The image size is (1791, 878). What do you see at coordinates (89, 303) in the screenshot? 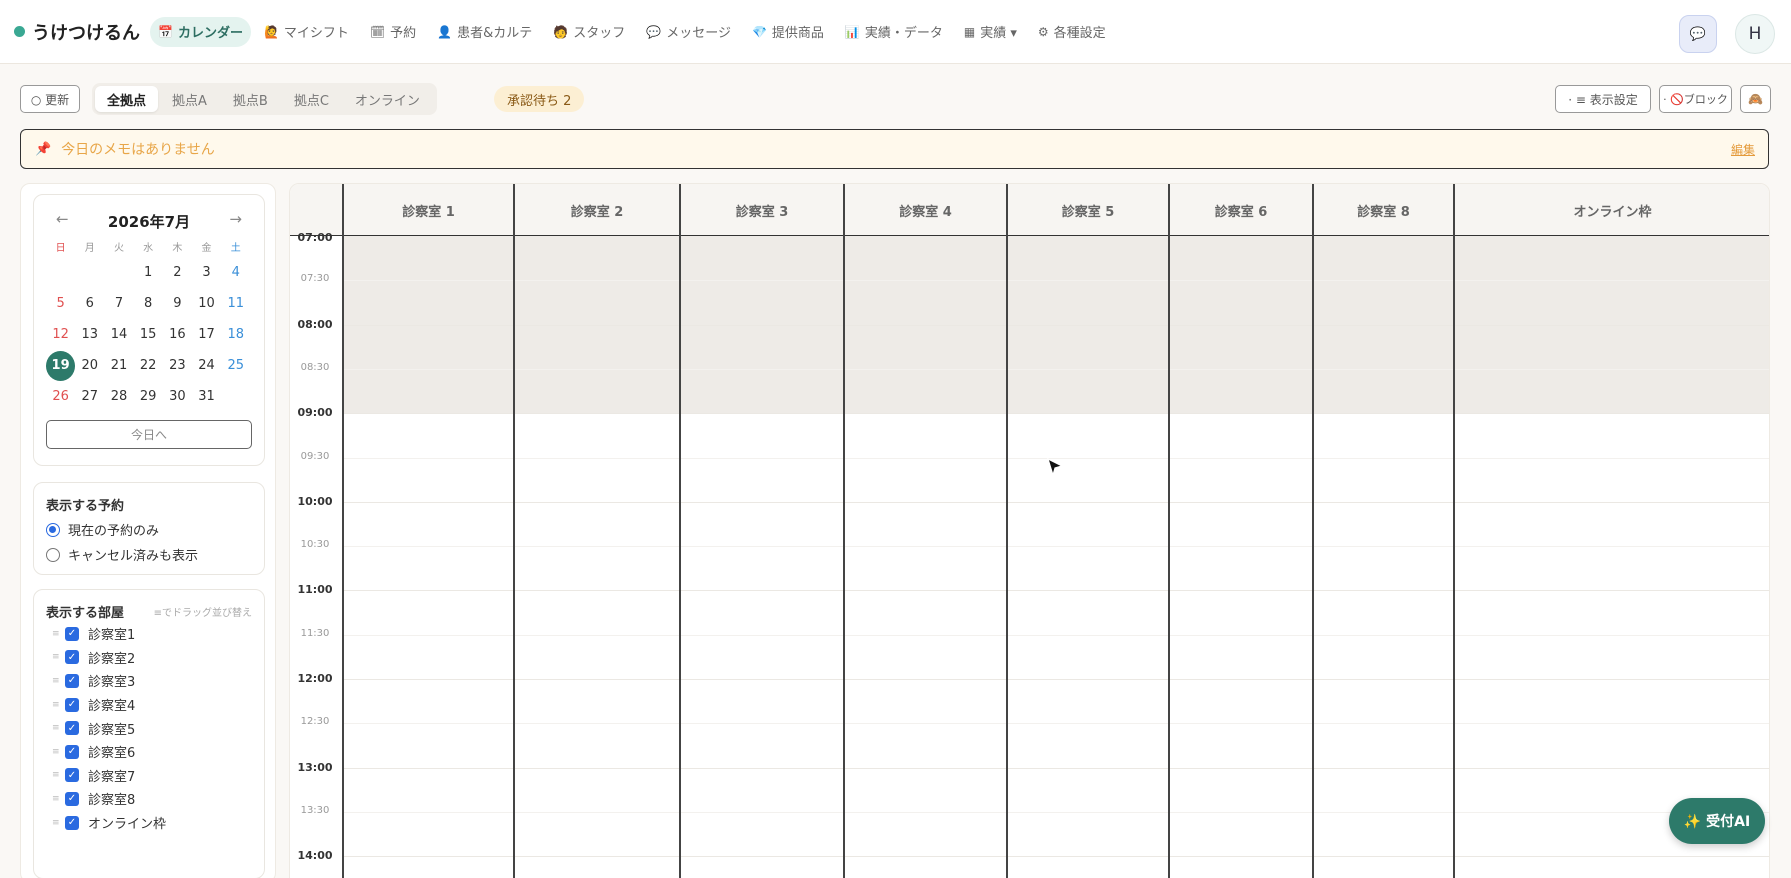
I see `calendar-day: 6` at bounding box center [89, 303].